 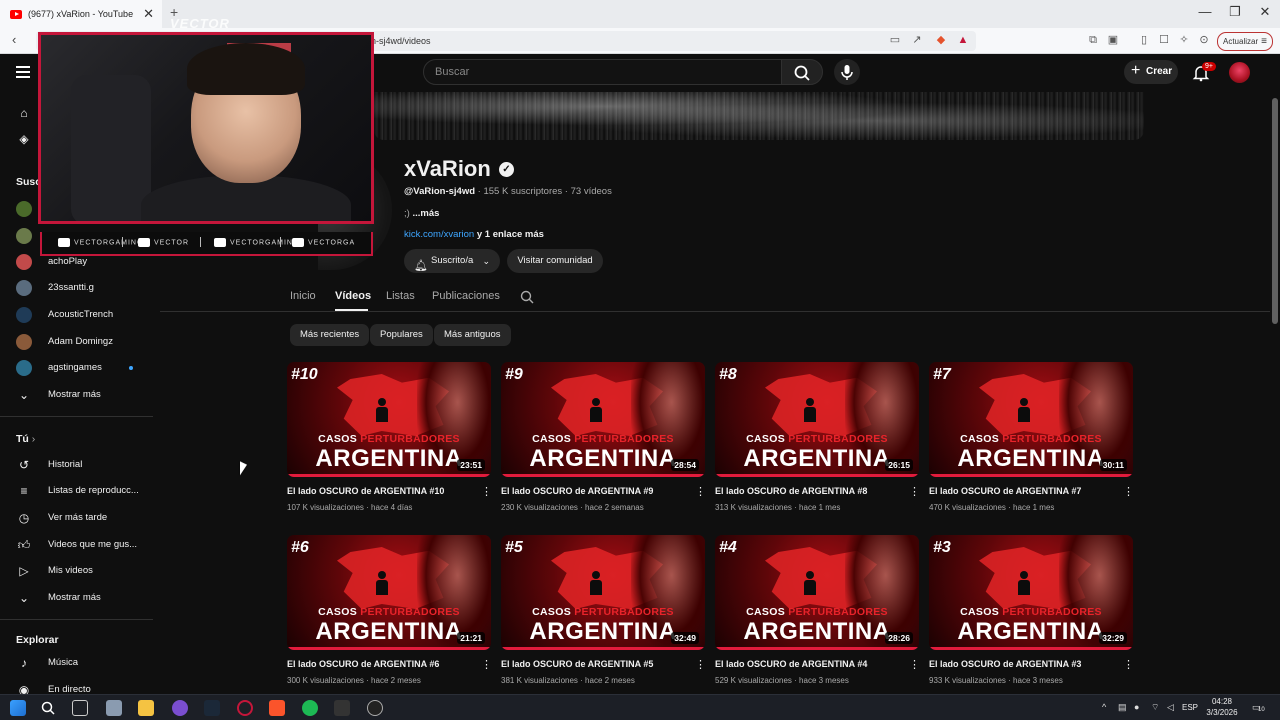 I want to click on brave-icon, so click(x=277, y=708).